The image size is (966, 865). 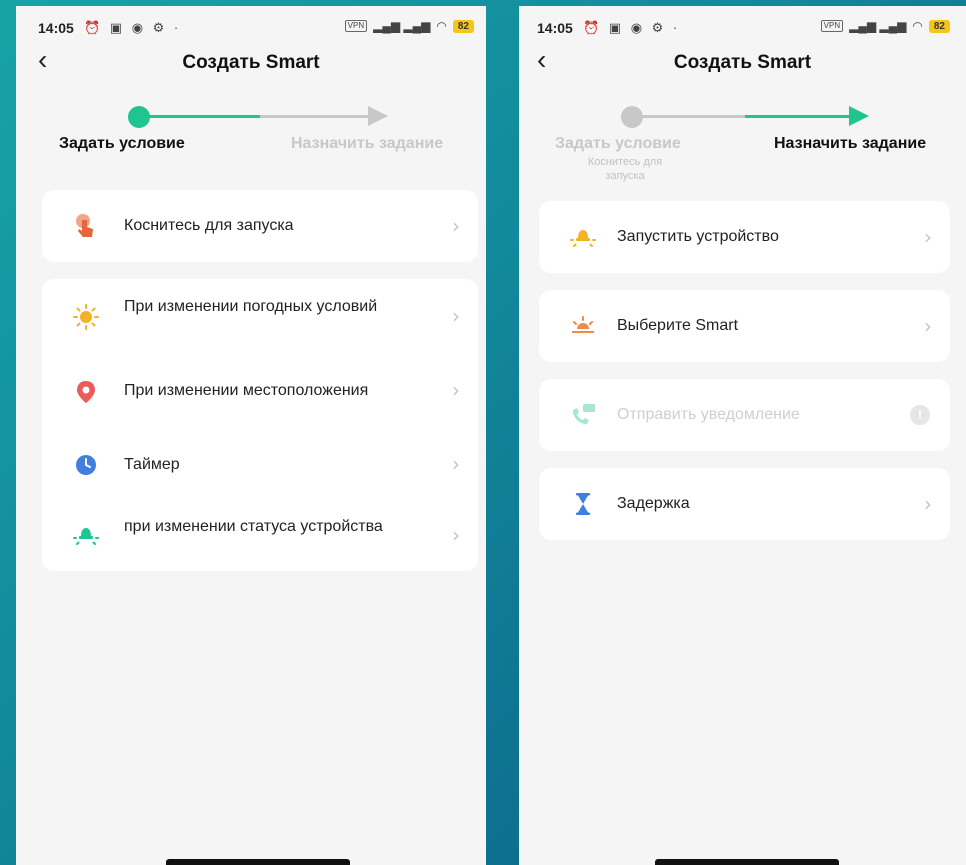 I want to click on list-item-label: При изменении местоположения, so click(x=246, y=390).